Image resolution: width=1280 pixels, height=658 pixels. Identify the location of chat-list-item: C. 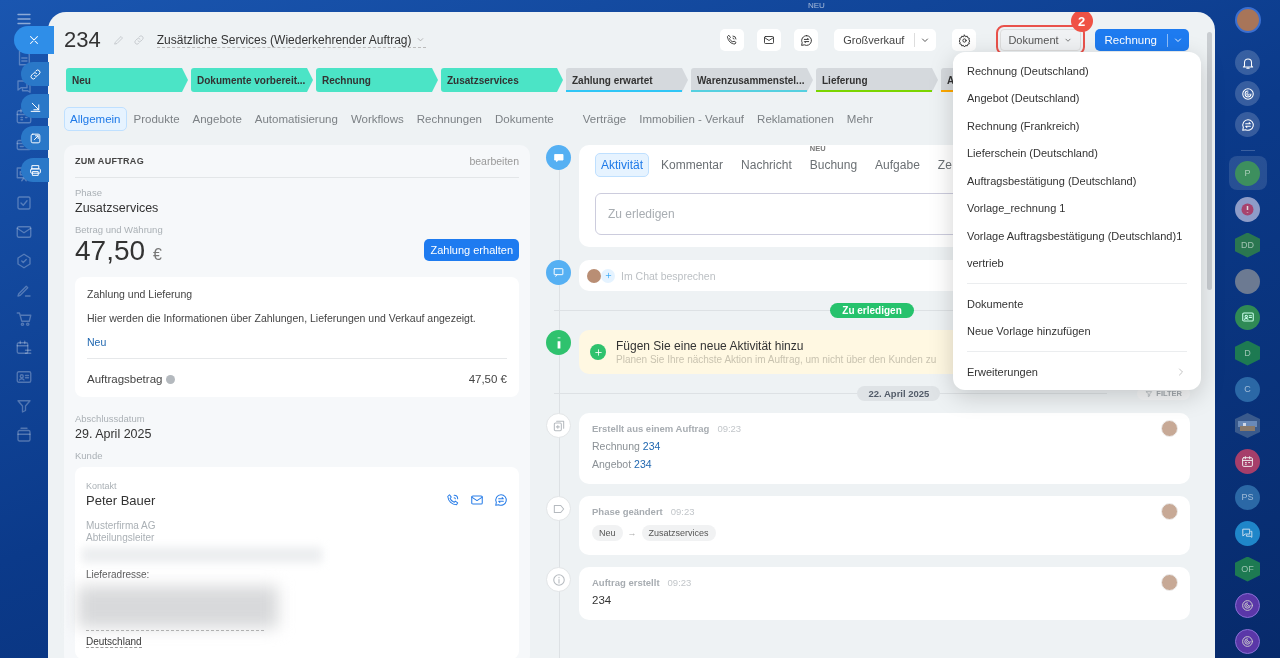
(1247, 389).